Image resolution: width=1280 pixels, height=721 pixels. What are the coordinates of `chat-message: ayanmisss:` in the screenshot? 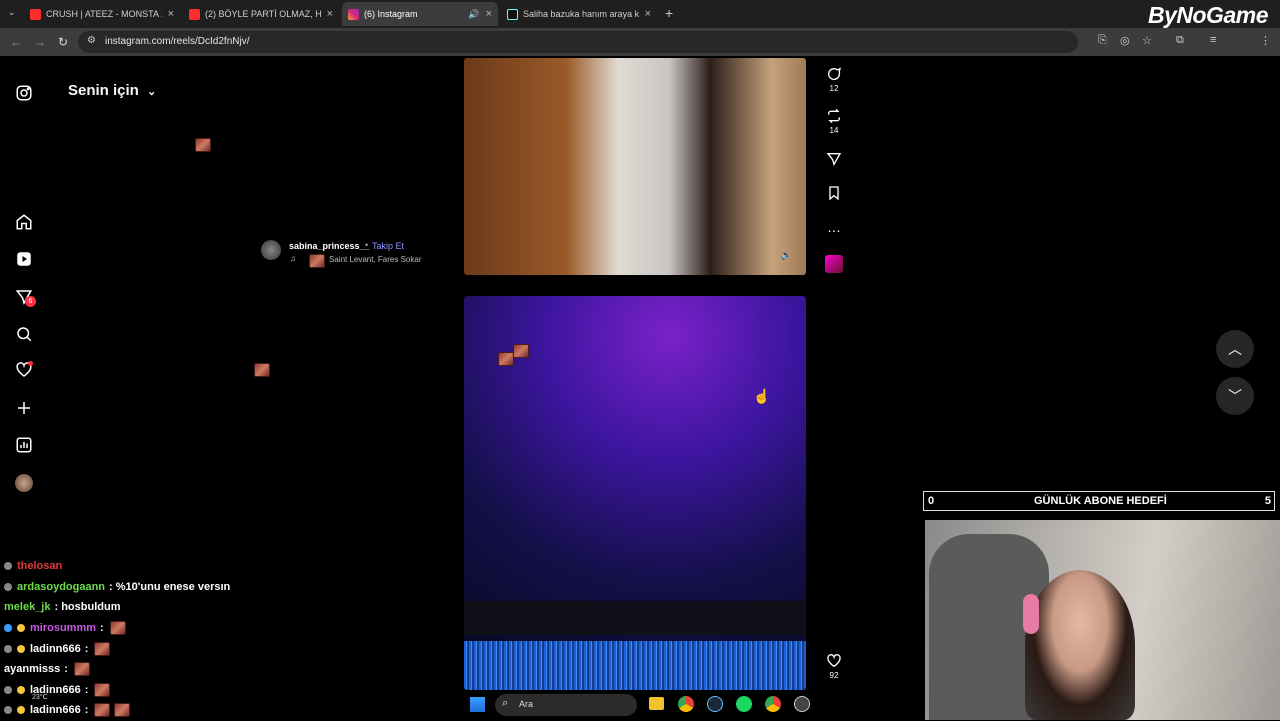 It's located at (134, 669).